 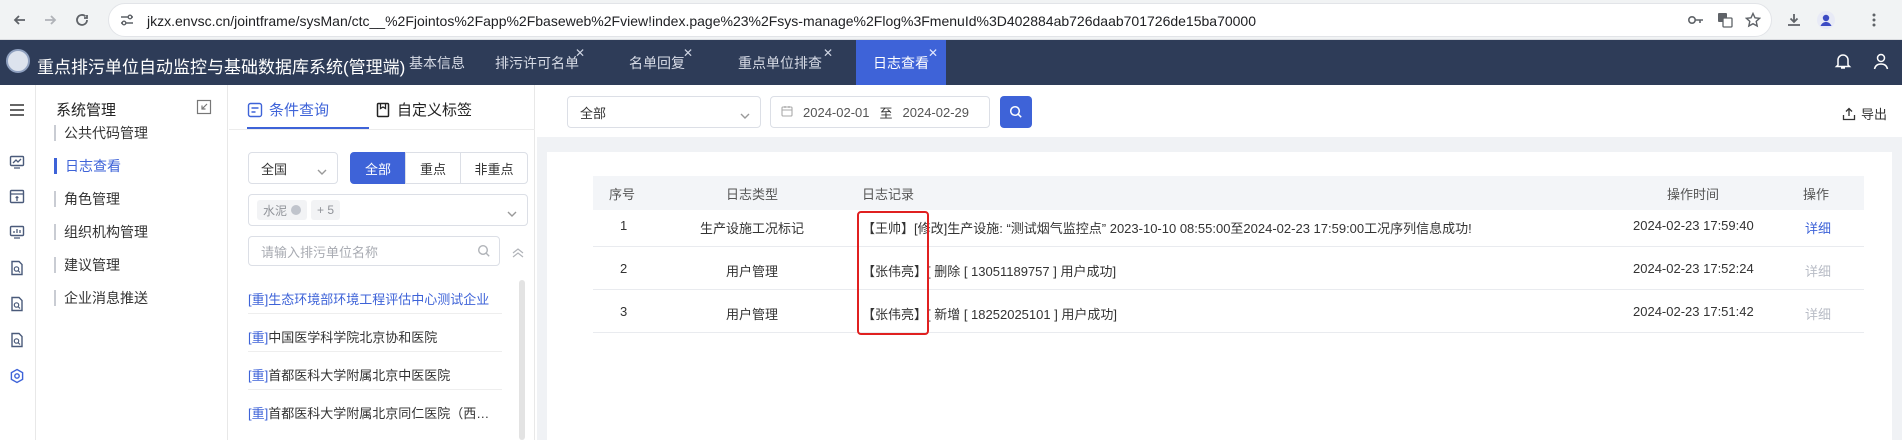 I want to click on date-to: 2024-02-29, so click(x=936, y=112).